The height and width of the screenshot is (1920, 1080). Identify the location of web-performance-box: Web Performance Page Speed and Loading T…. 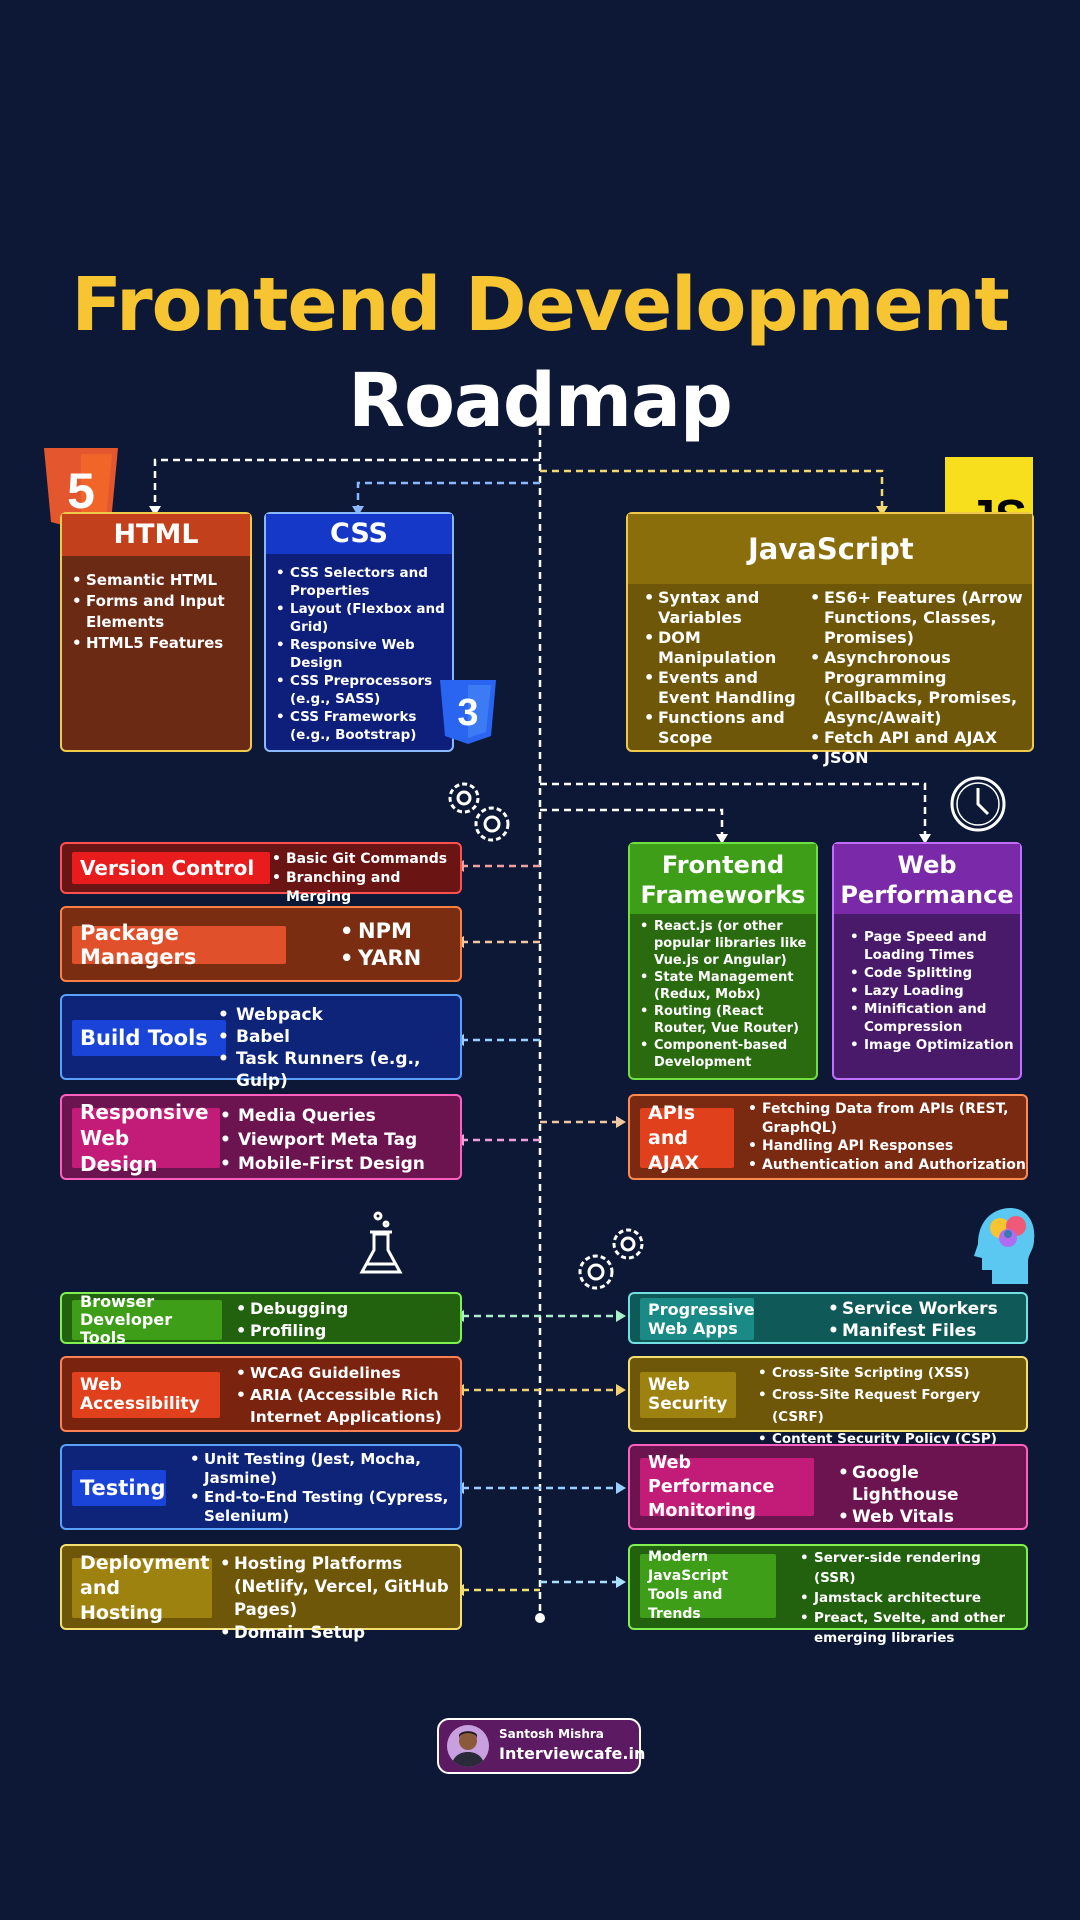
(927, 961).